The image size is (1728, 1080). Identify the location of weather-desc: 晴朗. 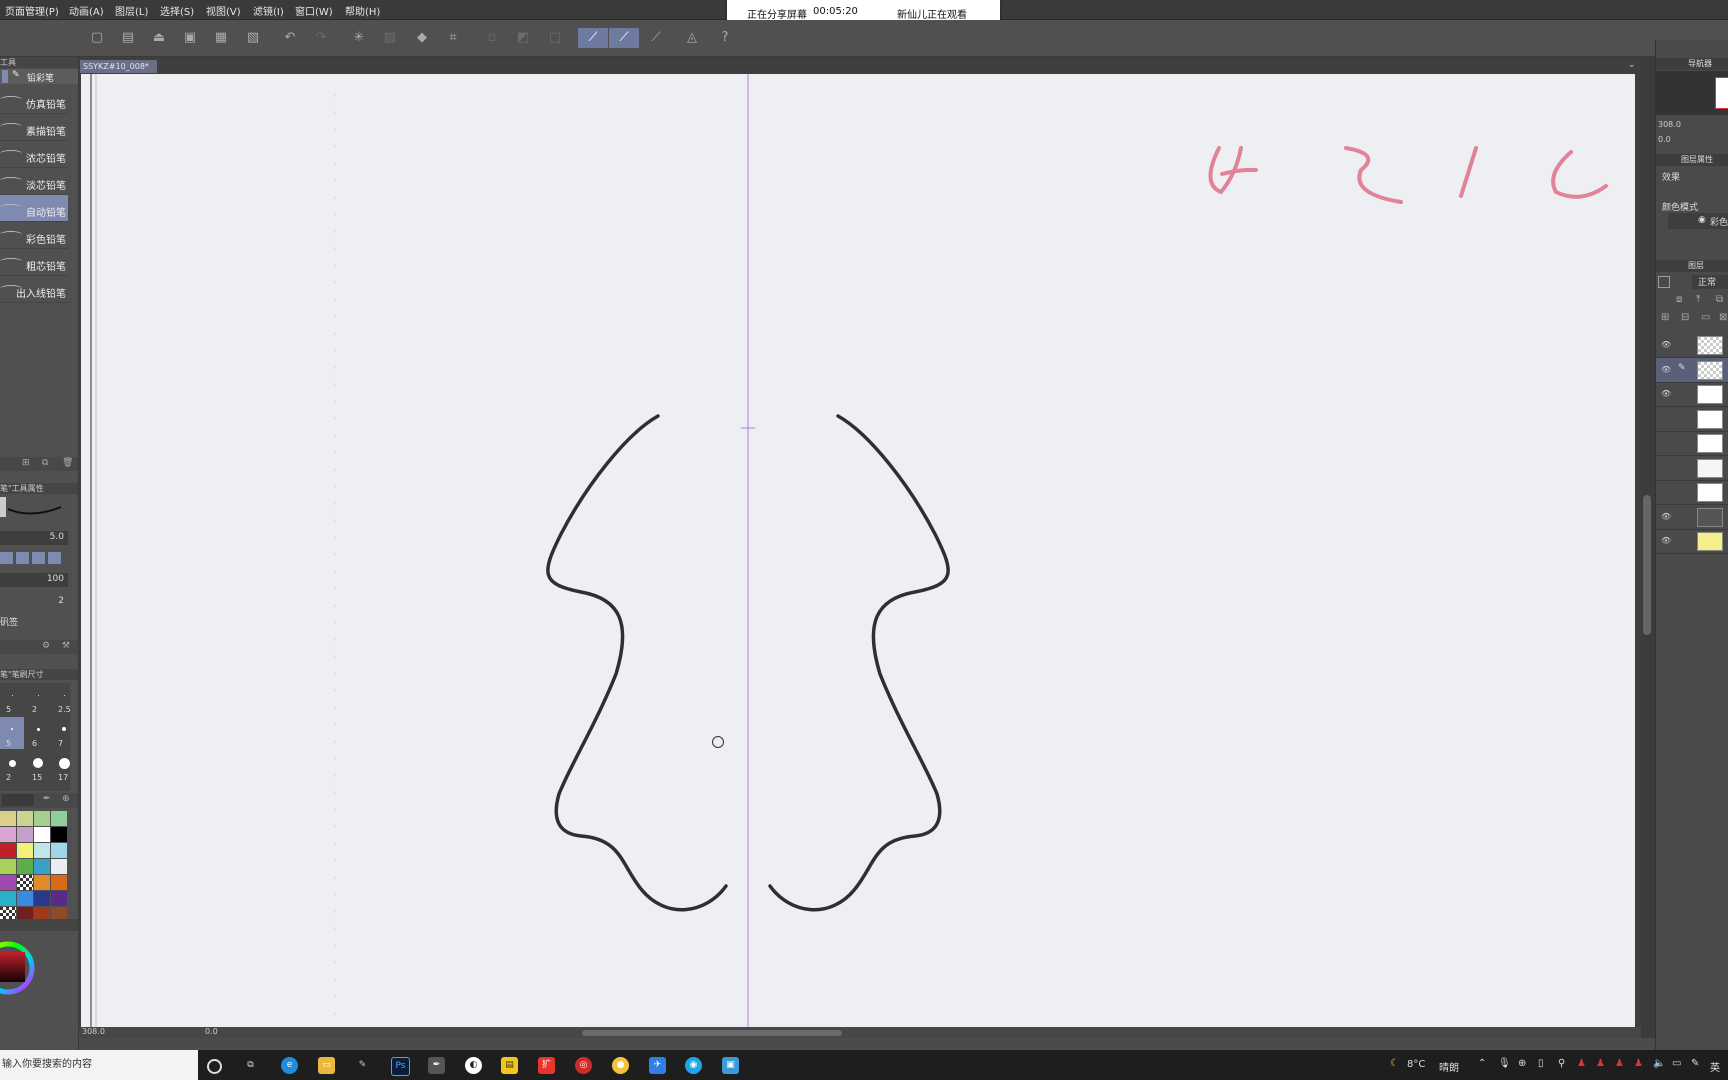
(1449, 1066).